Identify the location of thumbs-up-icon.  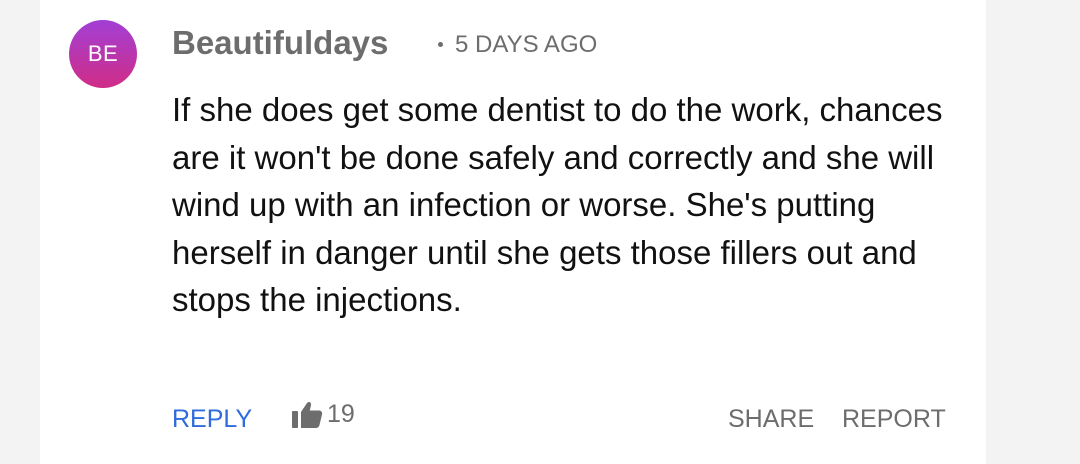
(307, 414).